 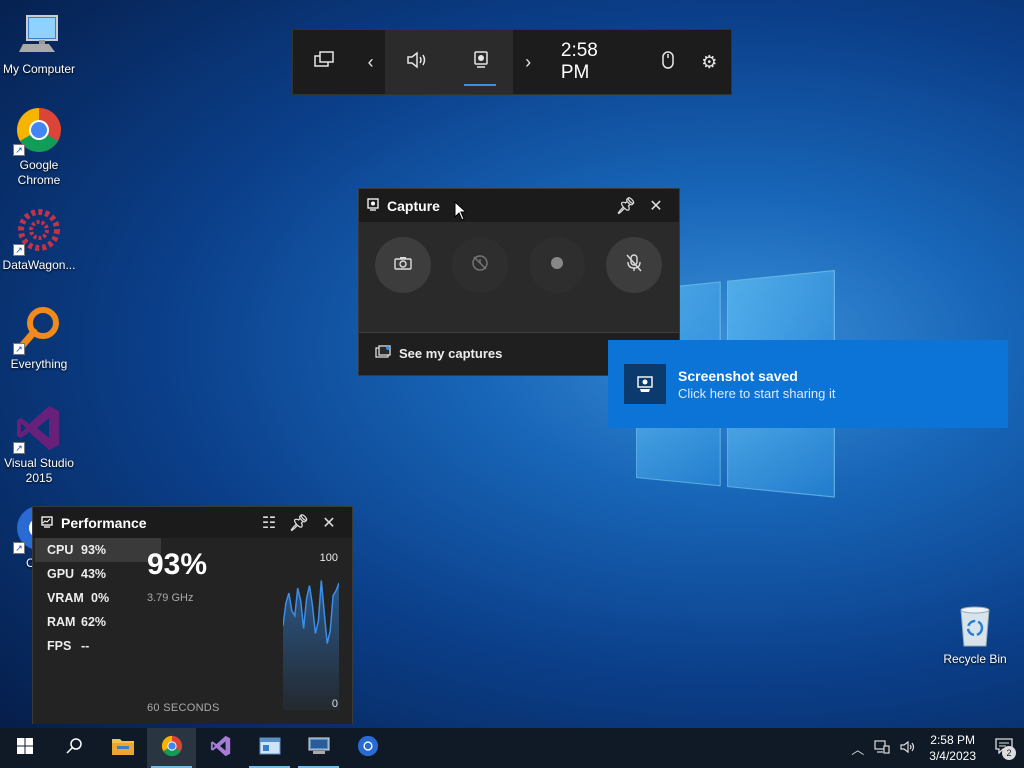 What do you see at coordinates (512, 748) in the screenshot?
I see `taskbar: ︿ 2:58 PM 3/4/2023 2` at bounding box center [512, 748].